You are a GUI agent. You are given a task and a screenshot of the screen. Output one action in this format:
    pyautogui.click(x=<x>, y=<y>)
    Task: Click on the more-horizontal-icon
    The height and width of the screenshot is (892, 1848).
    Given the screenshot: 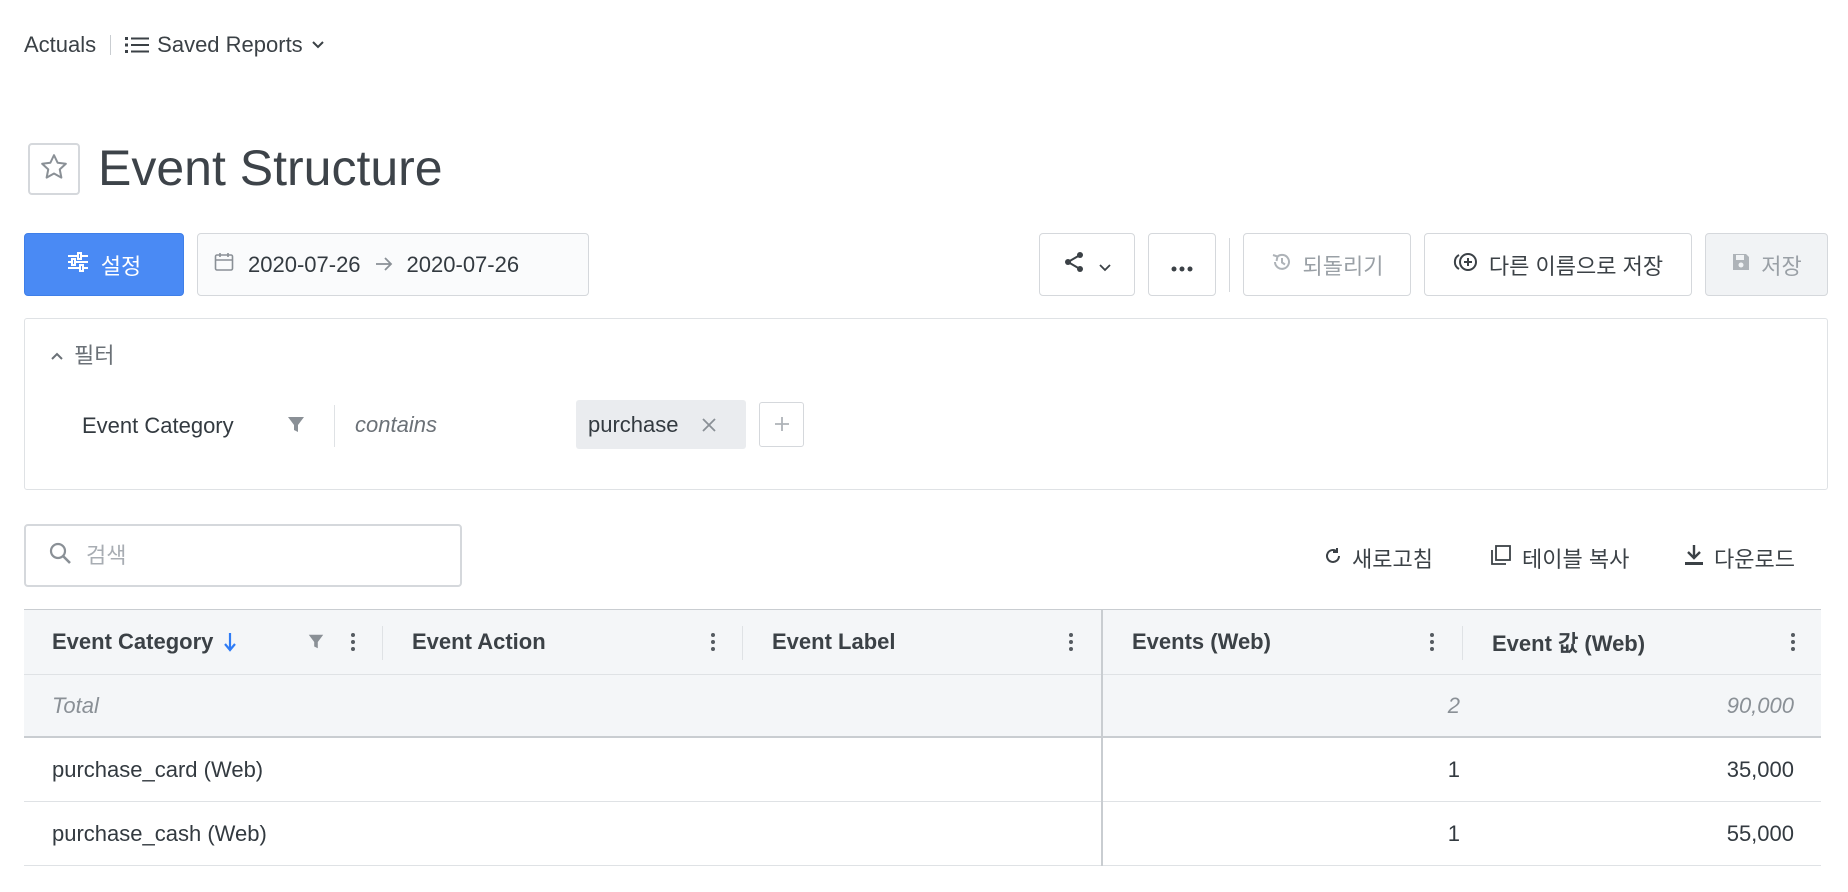 What is the action you would take?
    pyautogui.click(x=1182, y=265)
    